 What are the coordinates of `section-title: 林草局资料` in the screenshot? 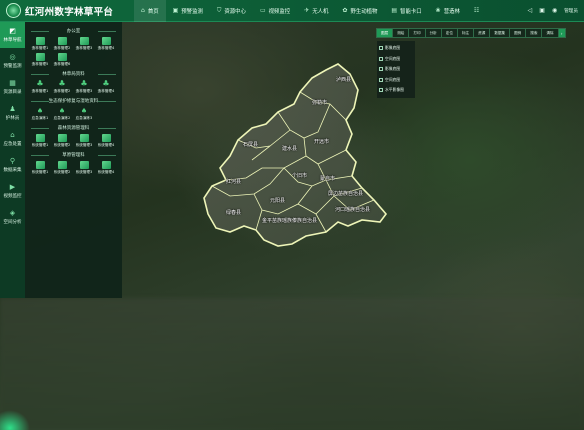 It's located at (73, 74).